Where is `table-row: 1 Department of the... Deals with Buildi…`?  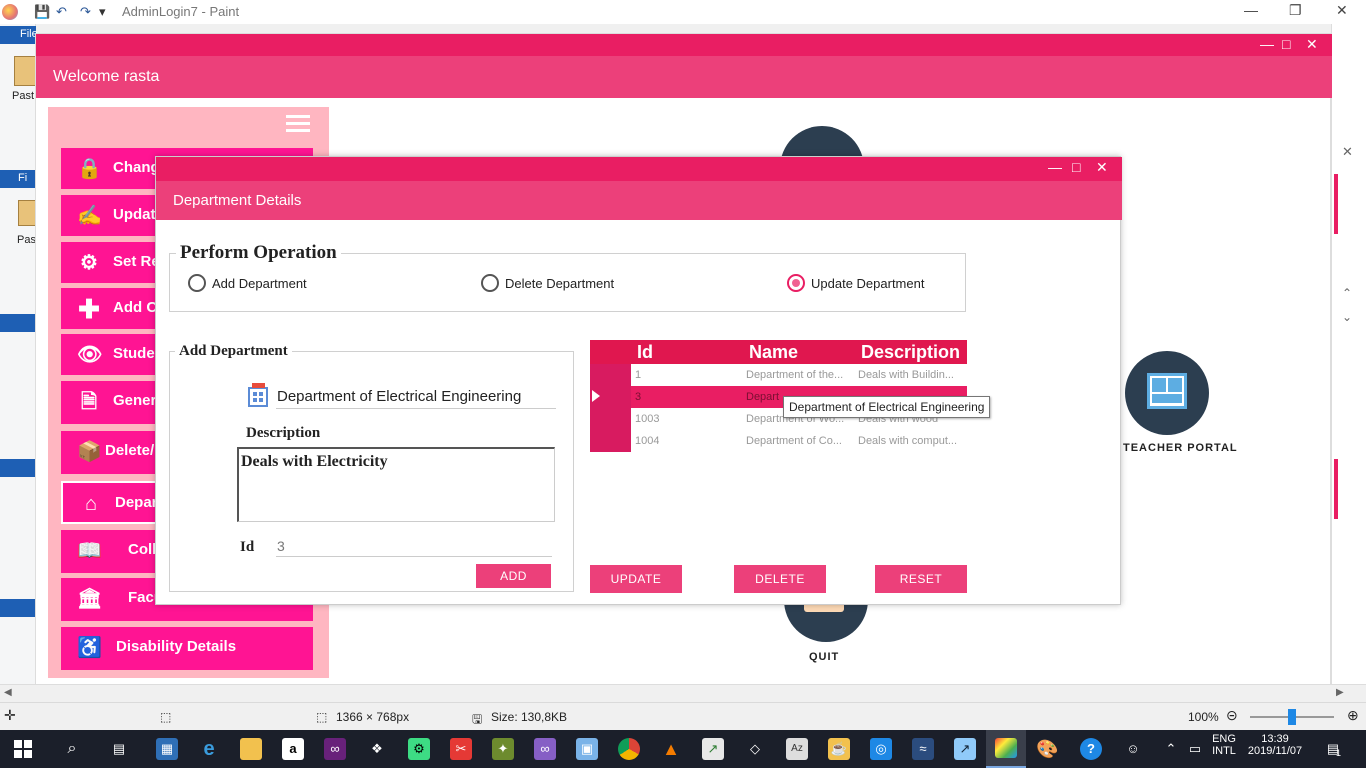 table-row: 1 Department of the... Deals with Buildi… is located at coordinates (799, 375).